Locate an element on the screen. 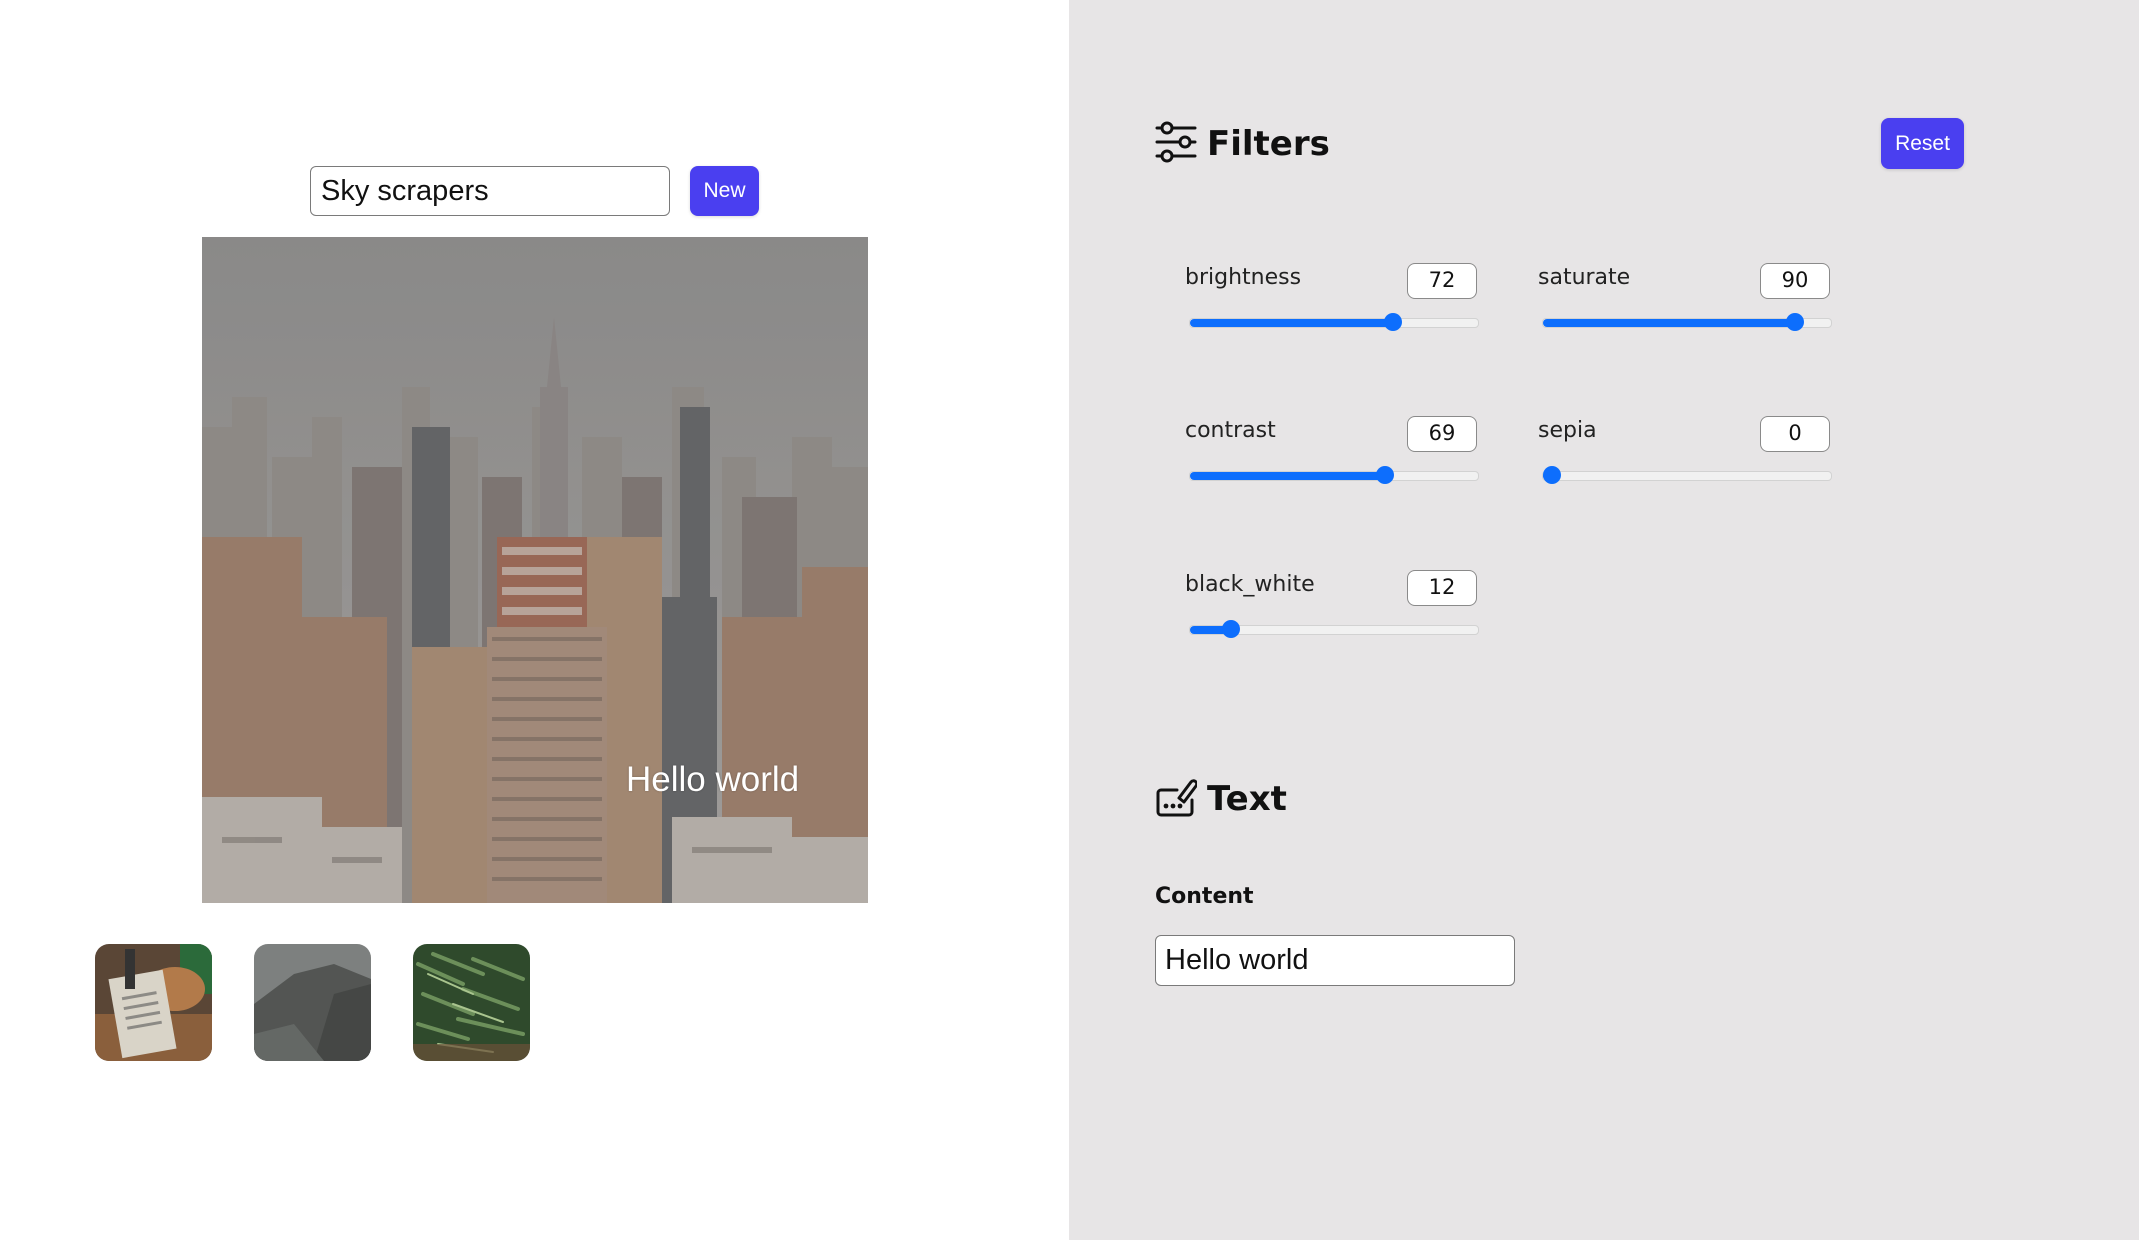  filter-brightness: brightness 72 is located at coordinates (1335, 319).